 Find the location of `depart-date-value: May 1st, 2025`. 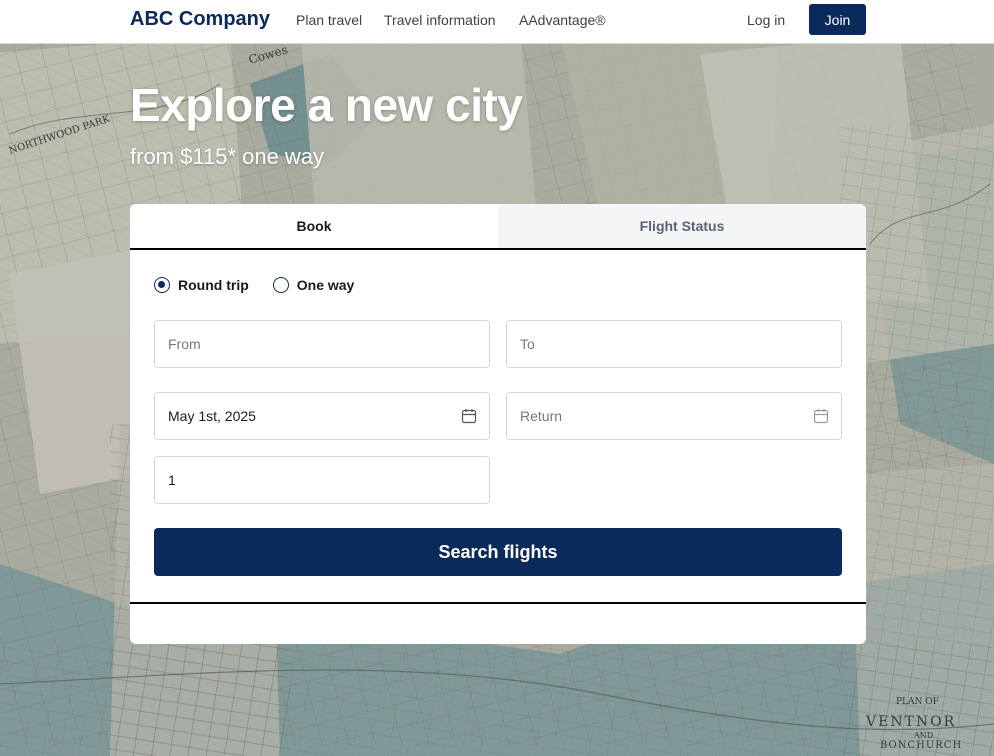

depart-date-value: May 1st, 2025 is located at coordinates (212, 416).